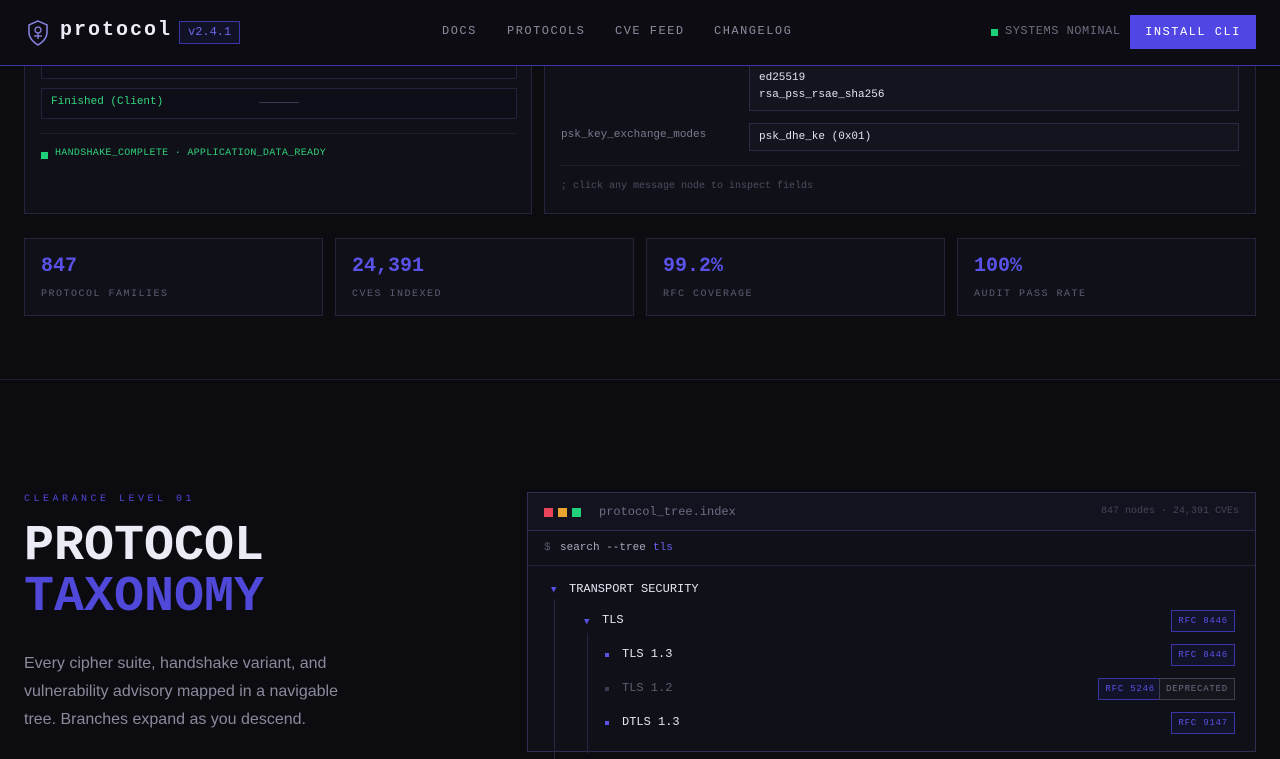 The image size is (1280, 759). Describe the element at coordinates (693, 266) in the screenshot. I see `stat-value: 99.2%` at that location.